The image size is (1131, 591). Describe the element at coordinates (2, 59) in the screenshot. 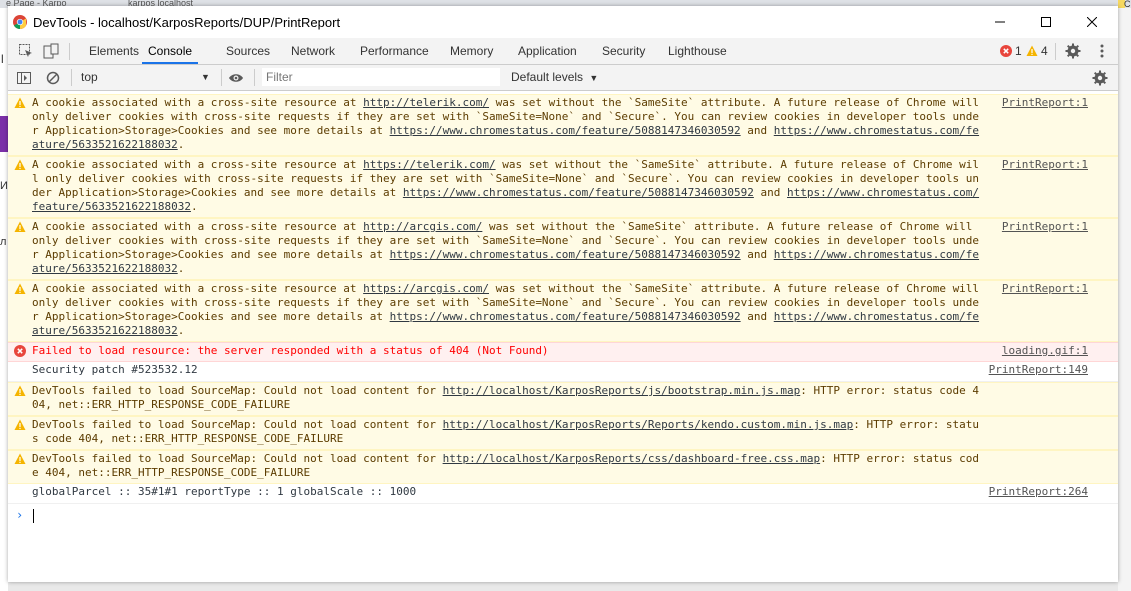

I see `background-fragment-1: l` at that location.